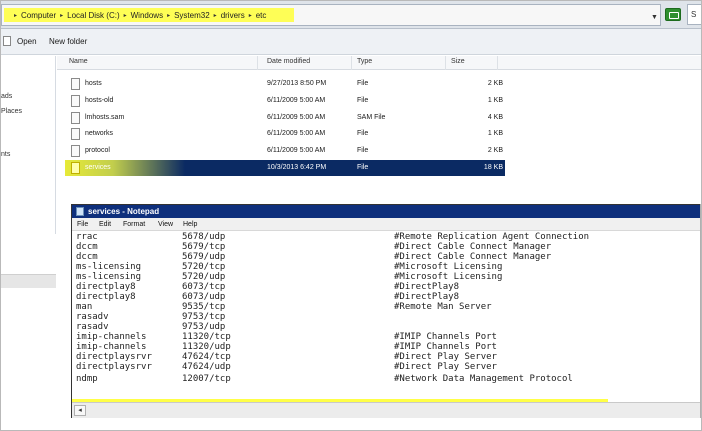 The image size is (702, 431). I want to click on line-service: man, so click(84, 307).